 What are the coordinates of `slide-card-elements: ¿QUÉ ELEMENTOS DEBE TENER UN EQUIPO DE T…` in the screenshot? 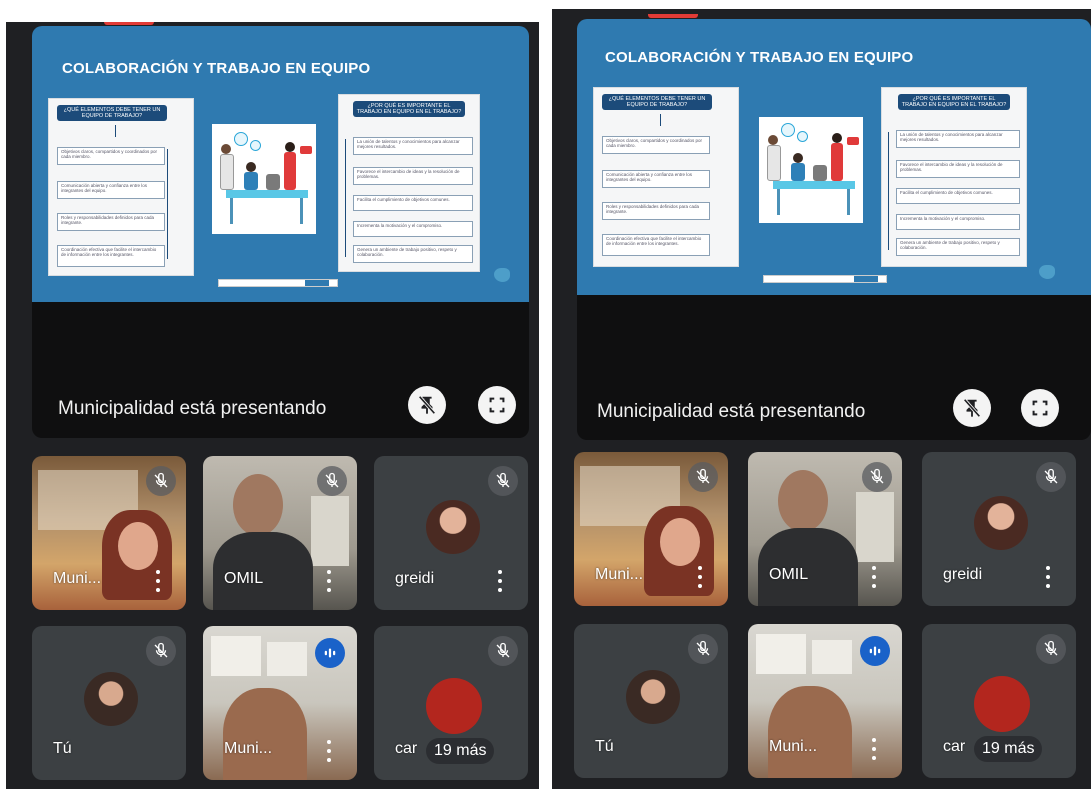 It's located at (121, 187).